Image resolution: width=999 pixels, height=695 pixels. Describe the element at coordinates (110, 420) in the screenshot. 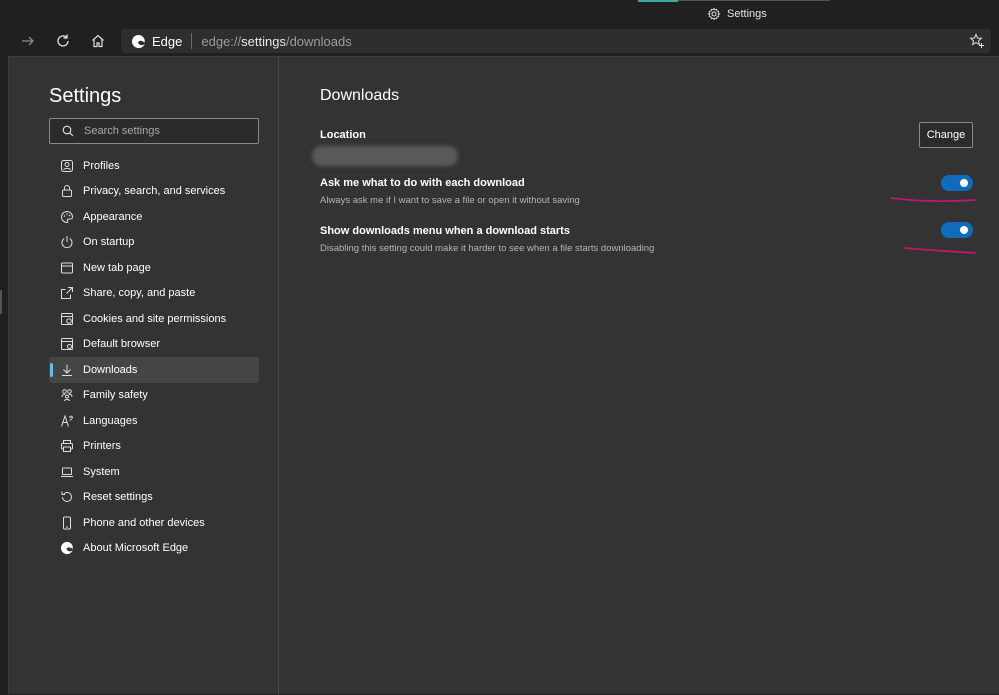

I see `sidebar-item-label: Languages` at that location.